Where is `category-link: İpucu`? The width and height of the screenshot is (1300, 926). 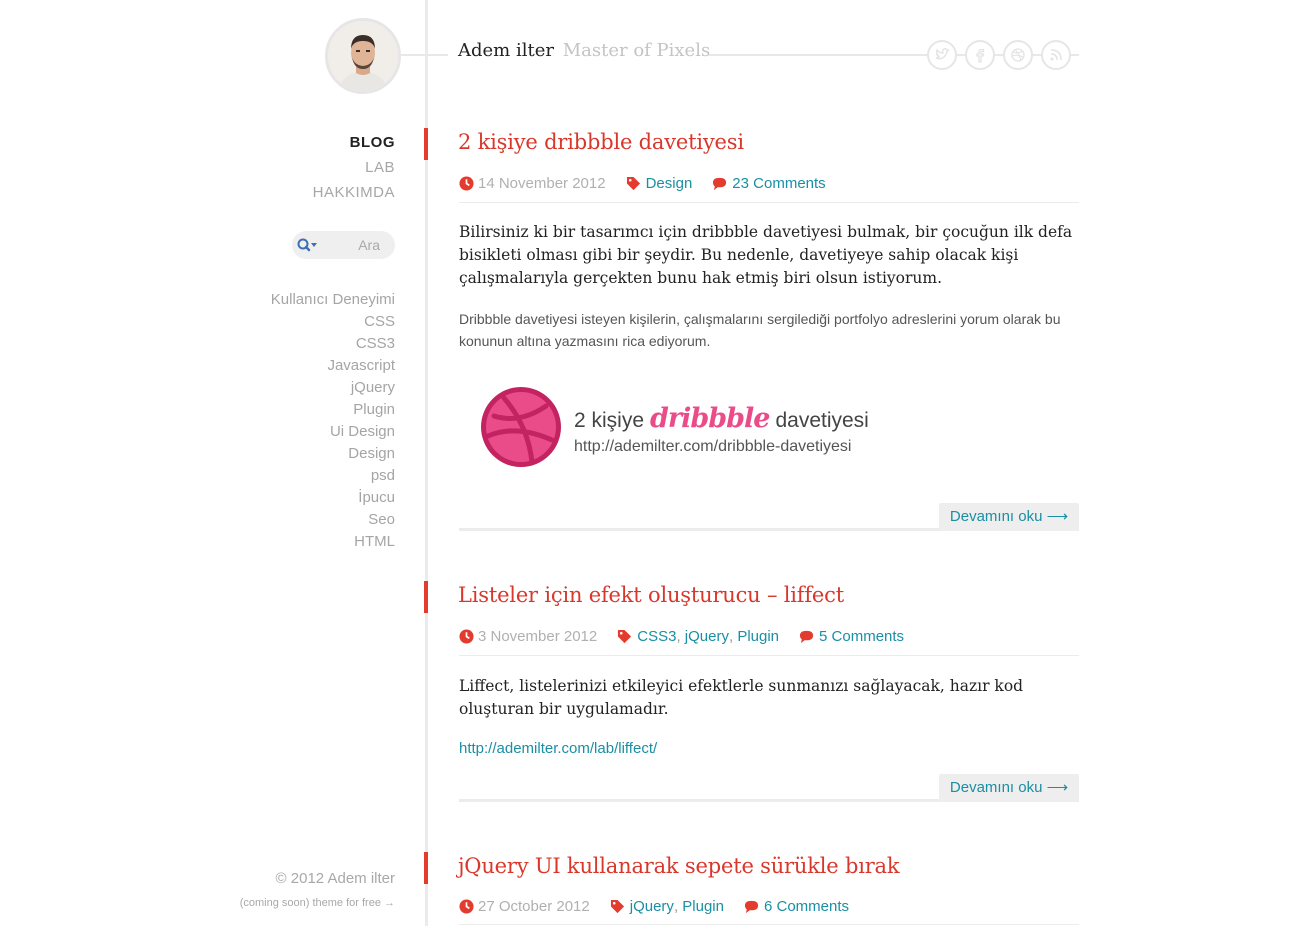 category-link: İpucu is located at coordinates (333, 498).